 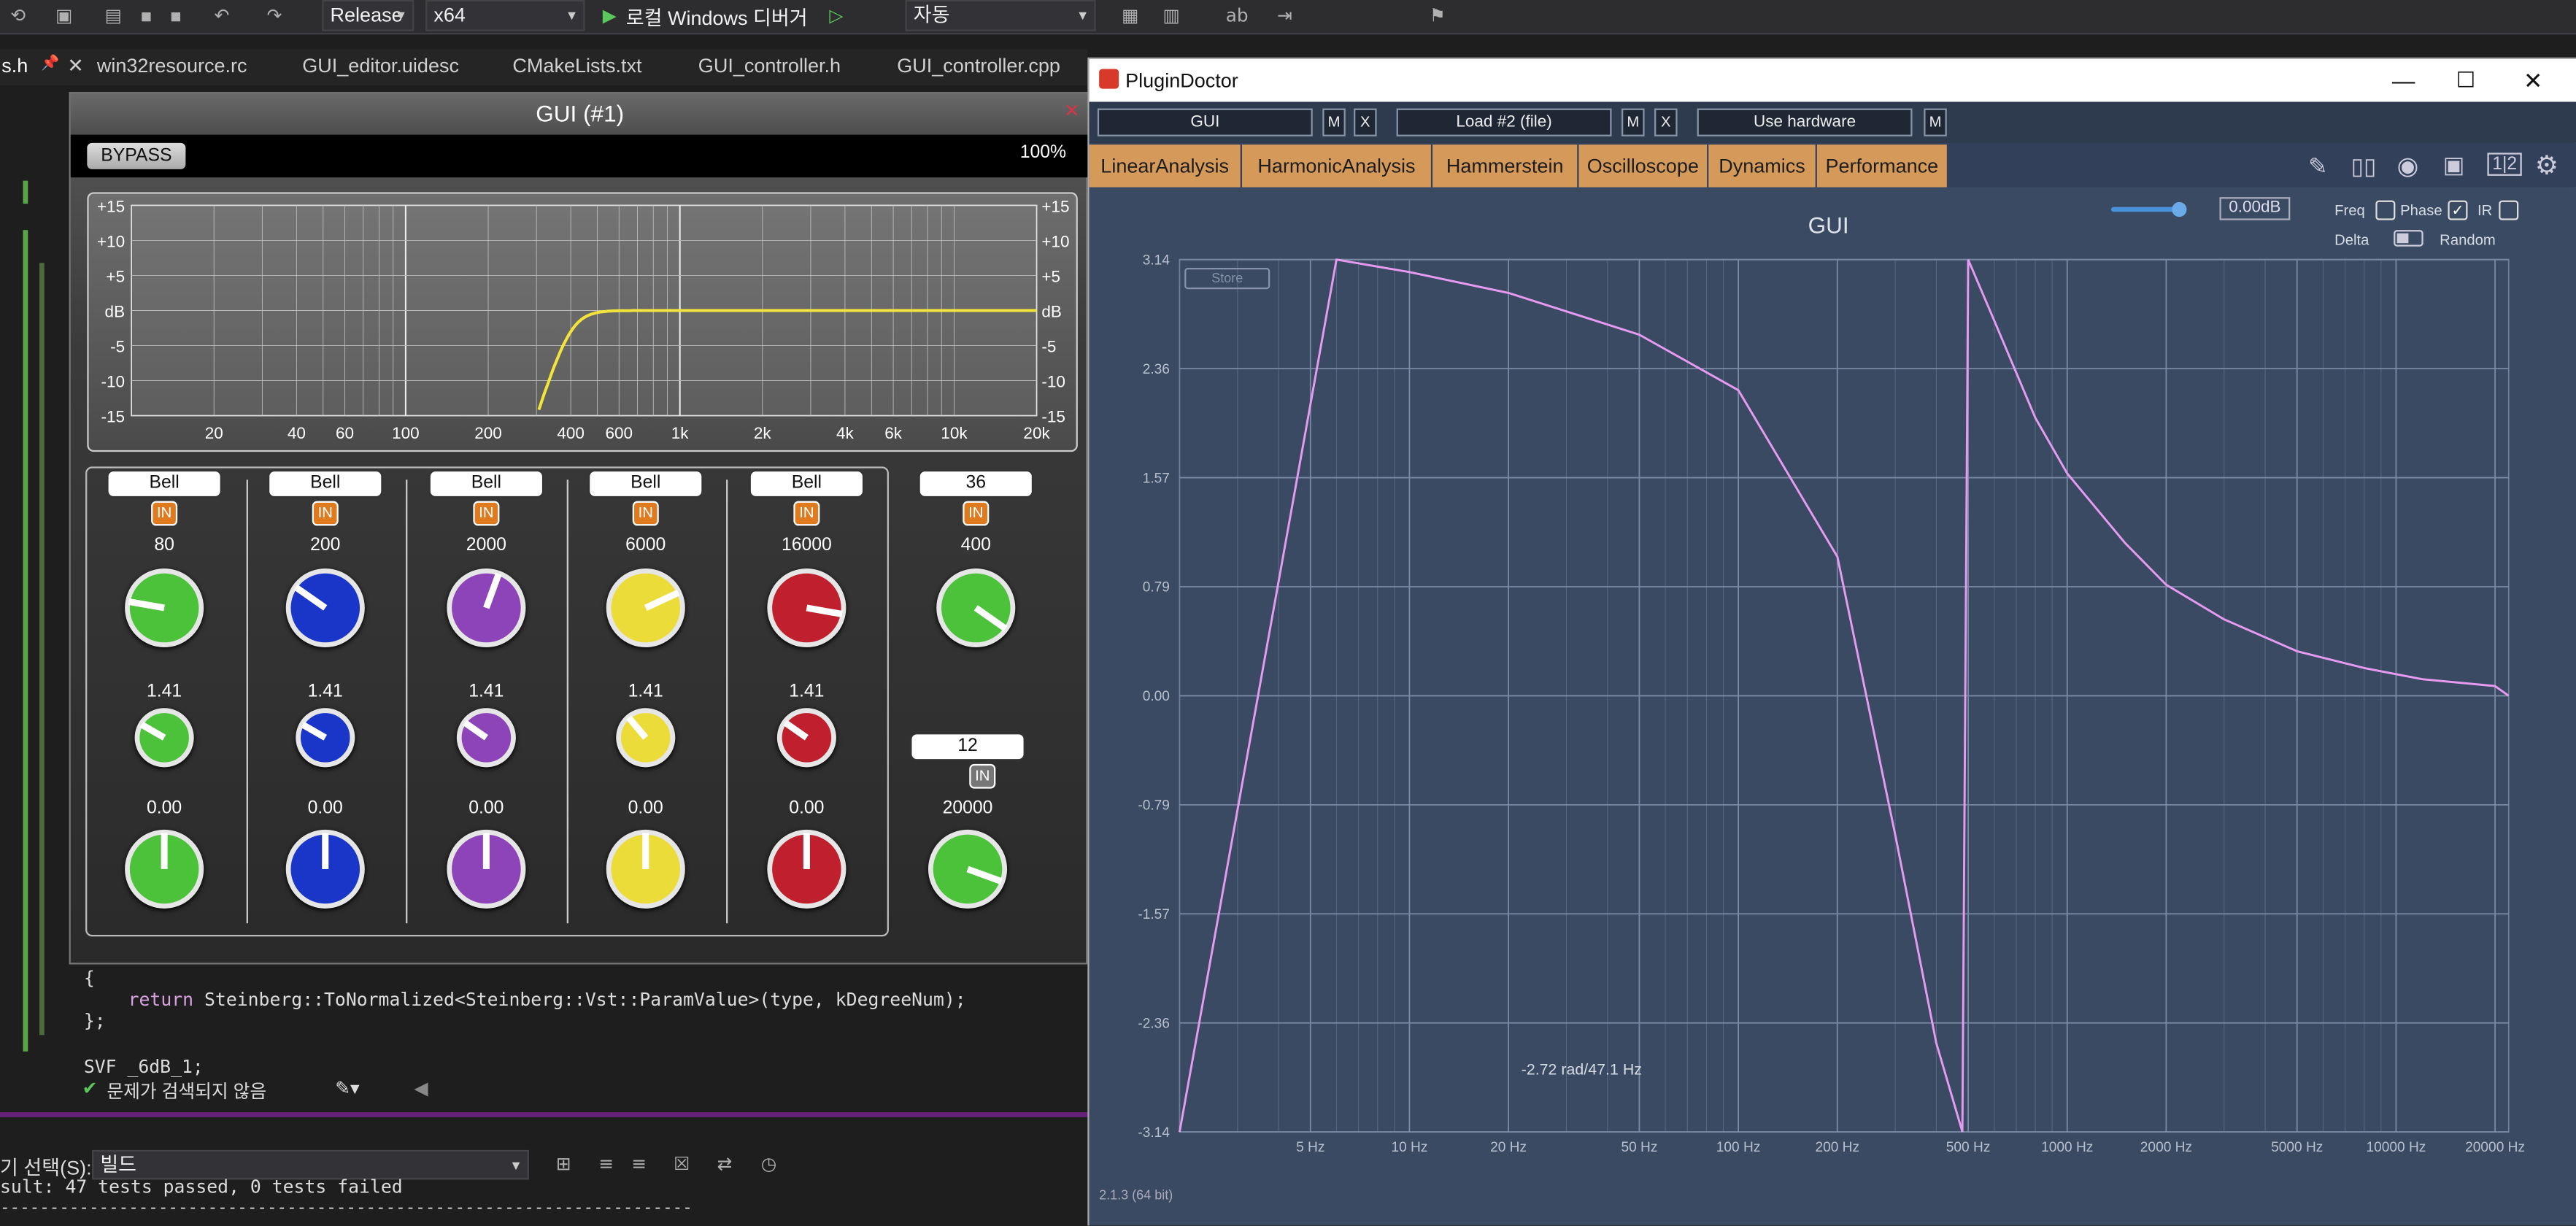 I want to click on gain-slider-thumb, so click(x=2179, y=209).